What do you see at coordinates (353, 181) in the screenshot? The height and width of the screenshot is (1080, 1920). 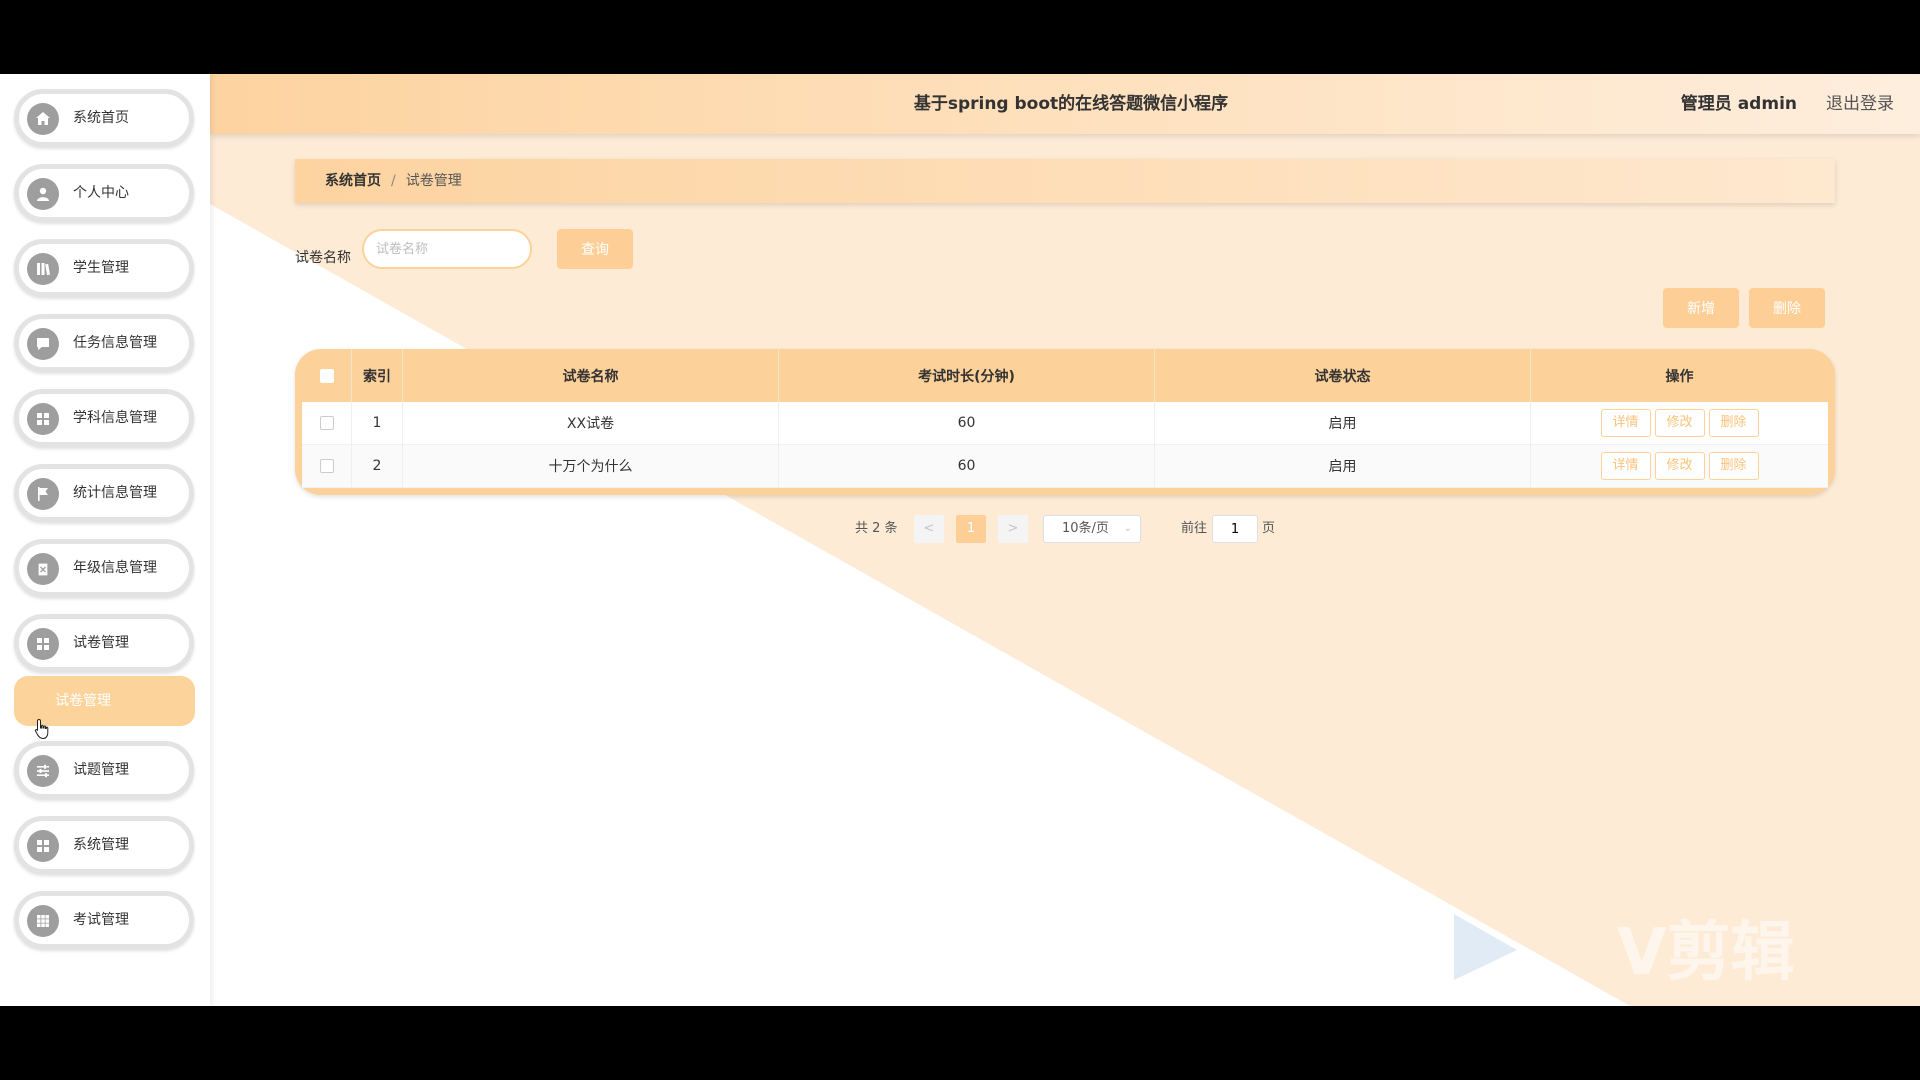 I see `breadcrumb-home: 系统首页` at bounding box center [353, 181].